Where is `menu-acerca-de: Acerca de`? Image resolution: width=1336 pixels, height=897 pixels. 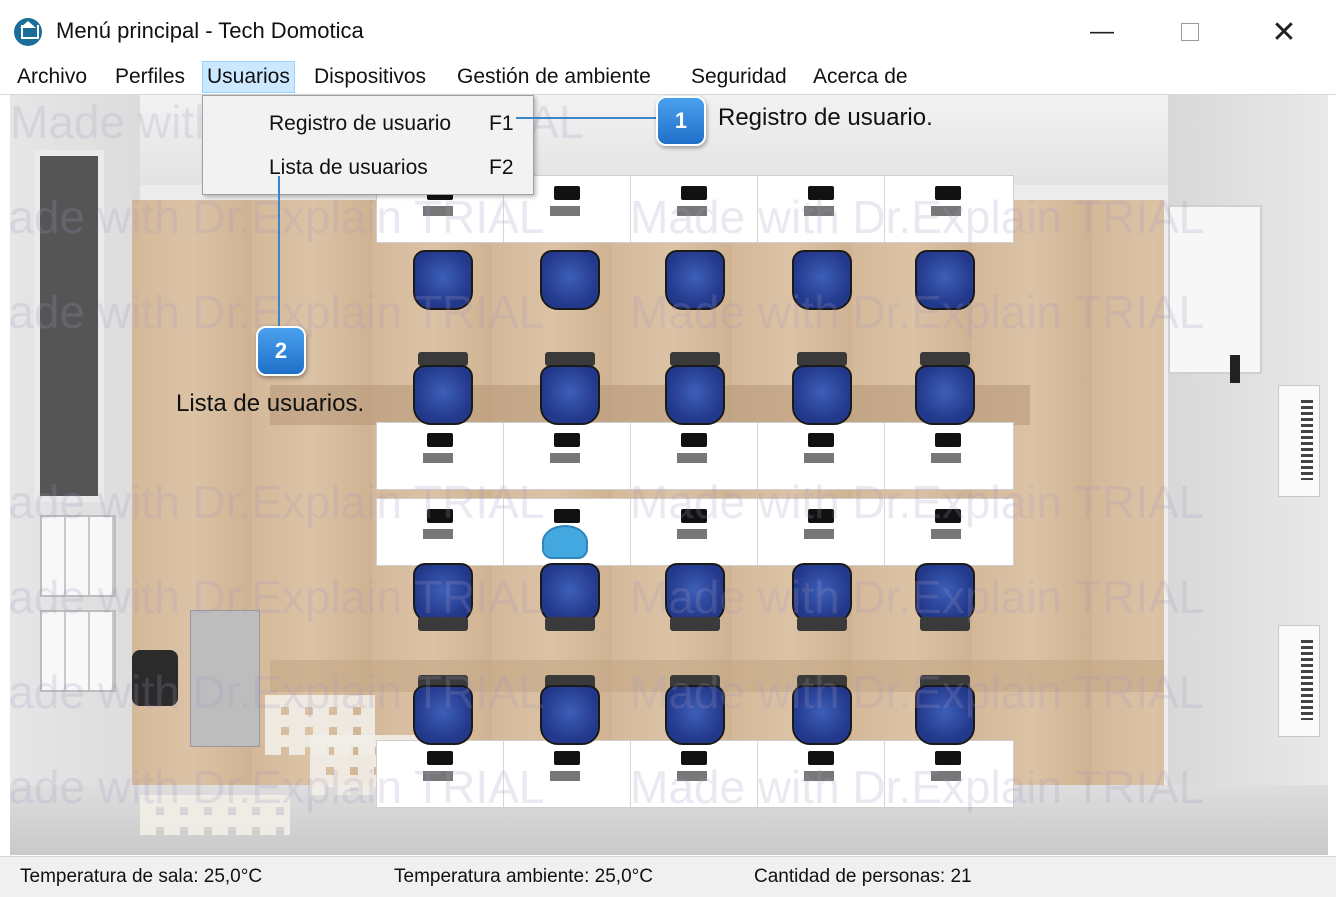 menu-acerca-de: Acerca de is located at coordinates (860, 77).